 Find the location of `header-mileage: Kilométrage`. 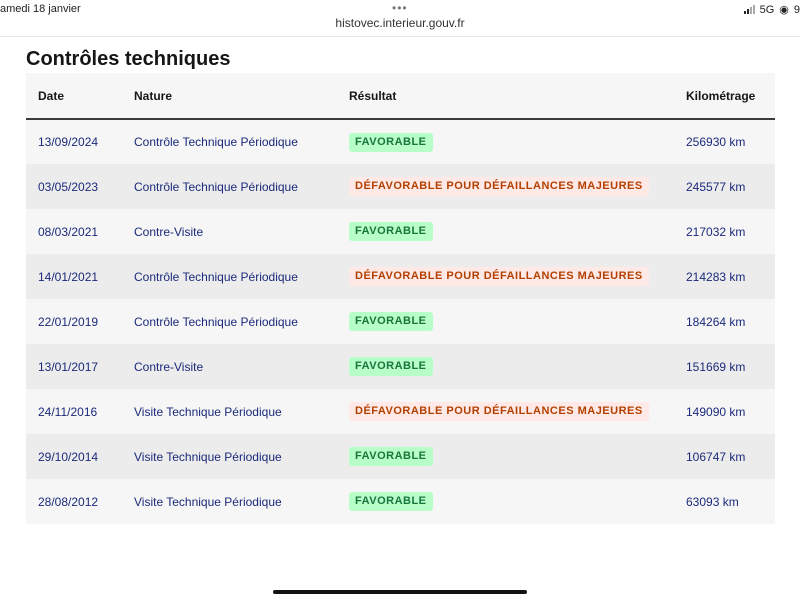

header-mileage: Kilométrage is located at coordinates (721, 95).